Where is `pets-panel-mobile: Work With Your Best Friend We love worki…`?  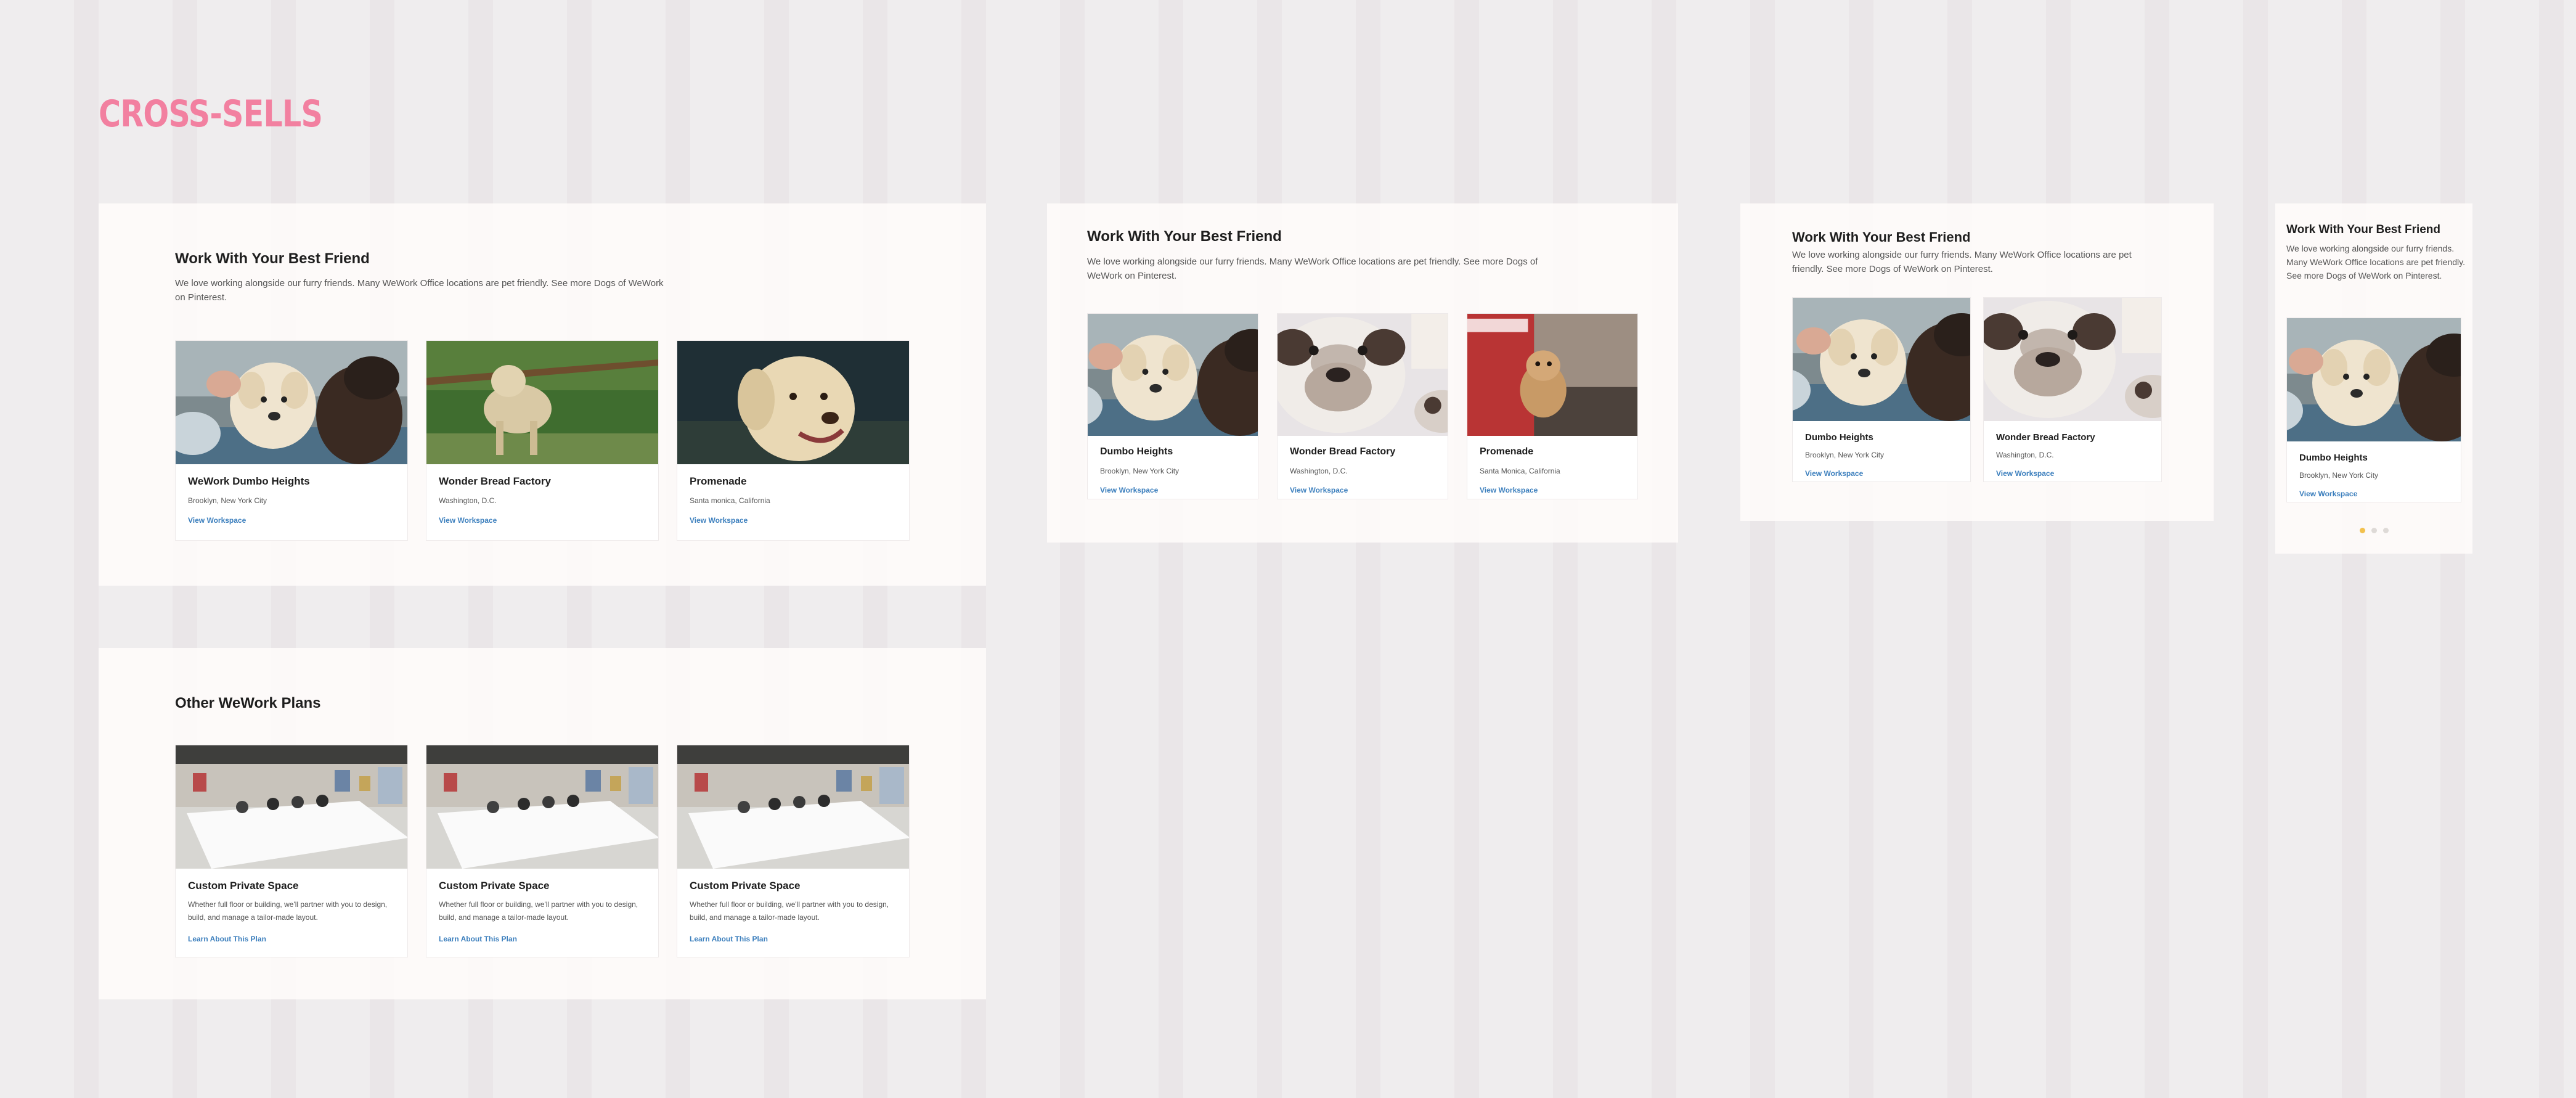 pets-panel-mobile: Work With Your Best Friend We love worki… is located at coordinates (2373, 379).